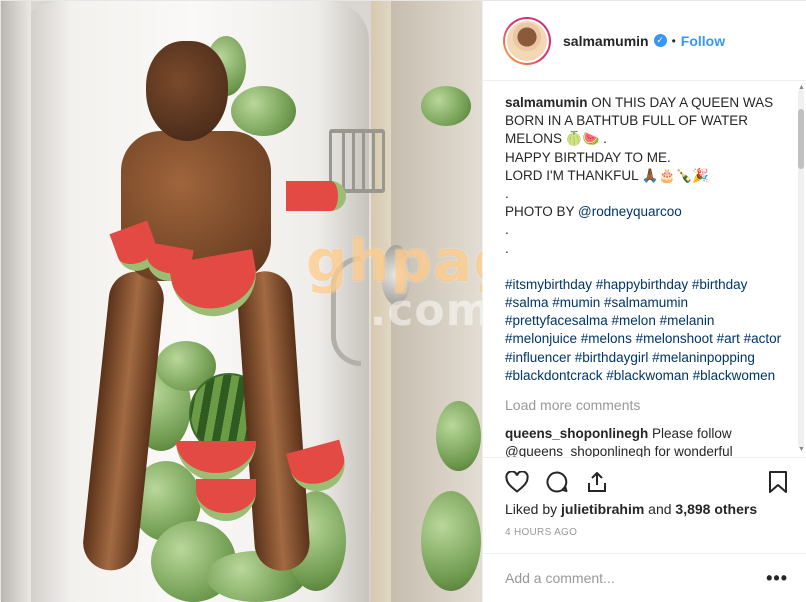  Describe the element at coordinates (273, 421) in the screenshot. I see `leg-right` at that location.